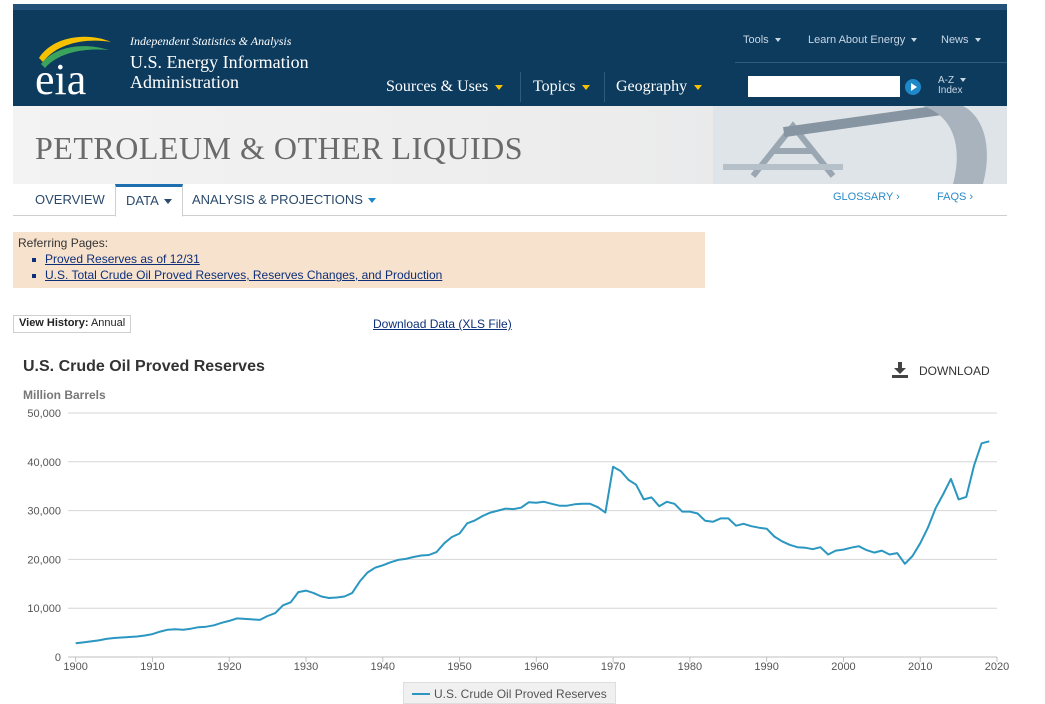  Describe the element at coordinates (554, 86) in the screenshot. I see `nav-topics-label: Topics` at that location.